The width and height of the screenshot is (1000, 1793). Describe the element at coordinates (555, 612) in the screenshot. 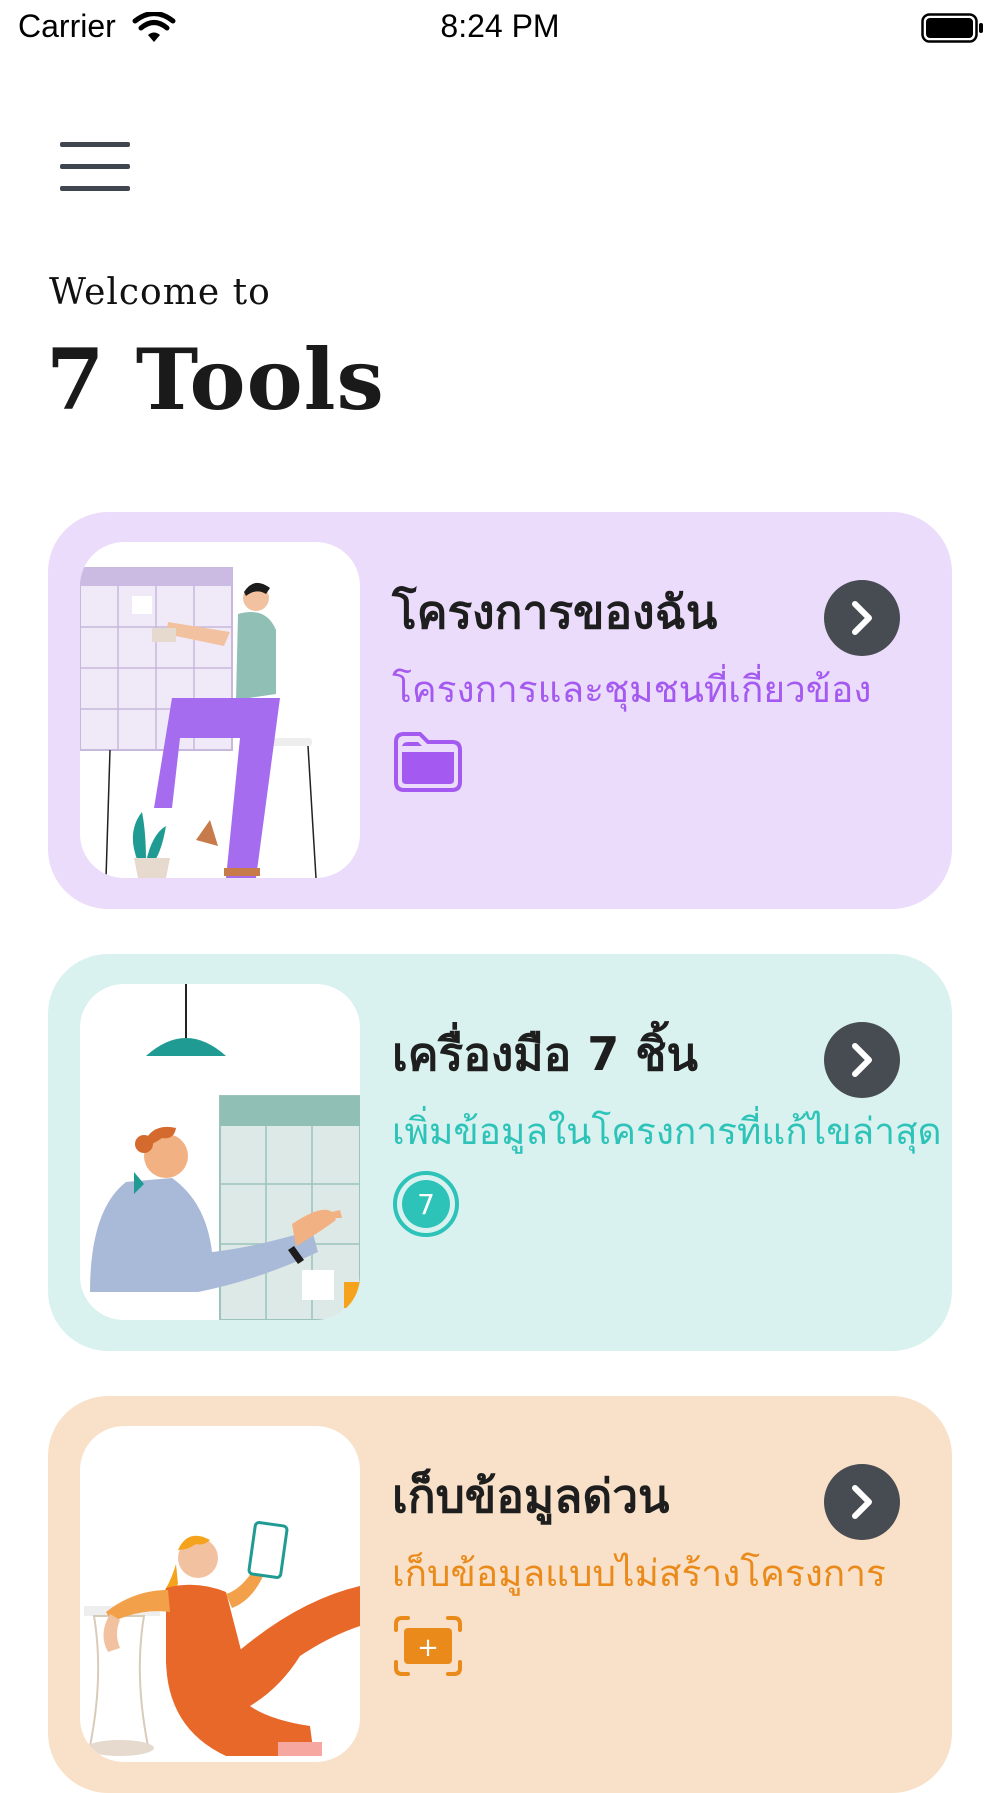

I see `card-title: โครงการของฉัน` at that location.